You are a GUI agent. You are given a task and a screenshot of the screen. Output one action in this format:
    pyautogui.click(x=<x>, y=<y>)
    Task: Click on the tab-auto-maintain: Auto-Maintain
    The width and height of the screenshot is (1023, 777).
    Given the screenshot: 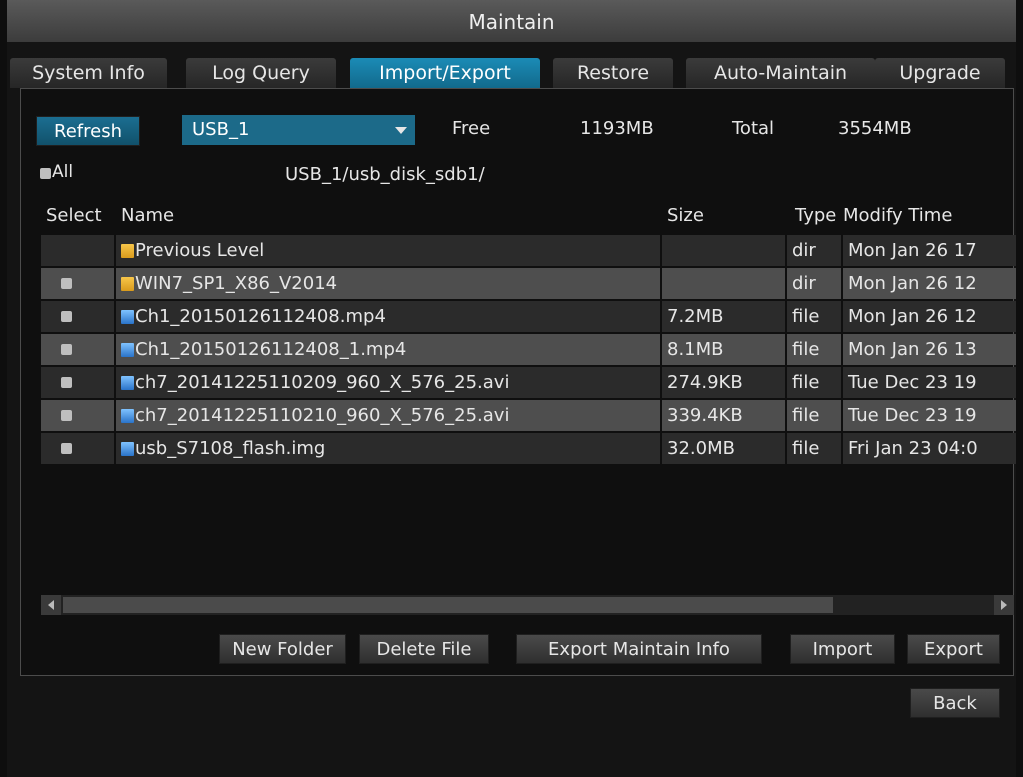 What is the action you would take?
    pyautogui.click(x=780, y=73)
    